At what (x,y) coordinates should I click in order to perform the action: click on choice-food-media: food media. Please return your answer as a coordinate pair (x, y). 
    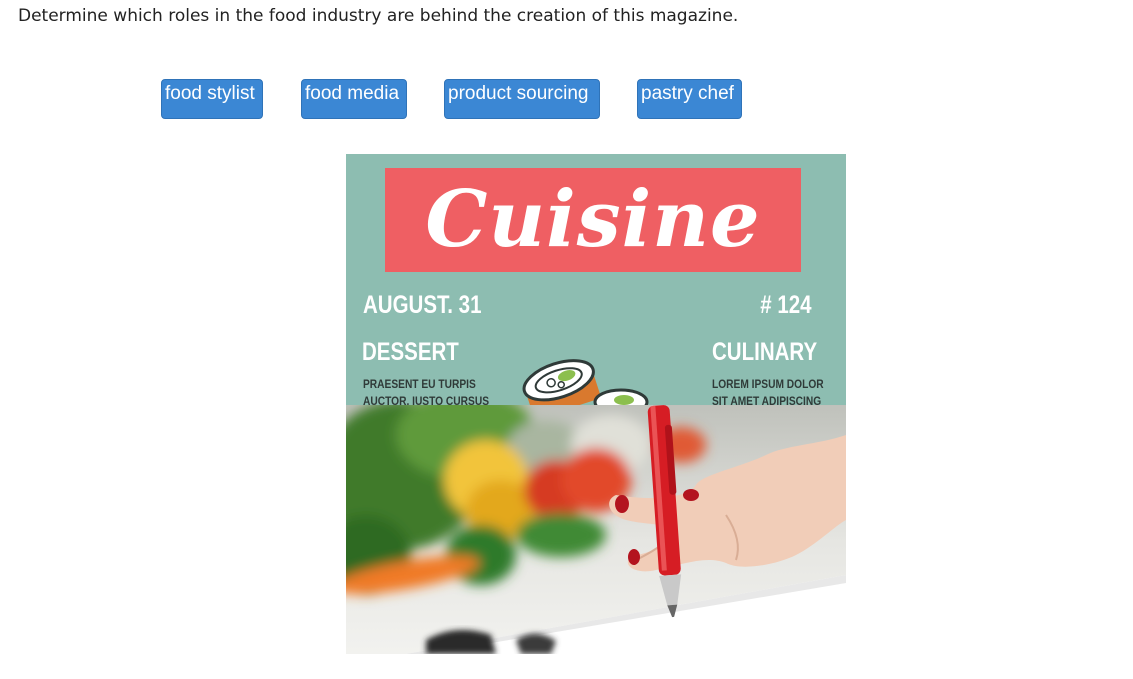
    Looking at the image, I should click on (354, 99).